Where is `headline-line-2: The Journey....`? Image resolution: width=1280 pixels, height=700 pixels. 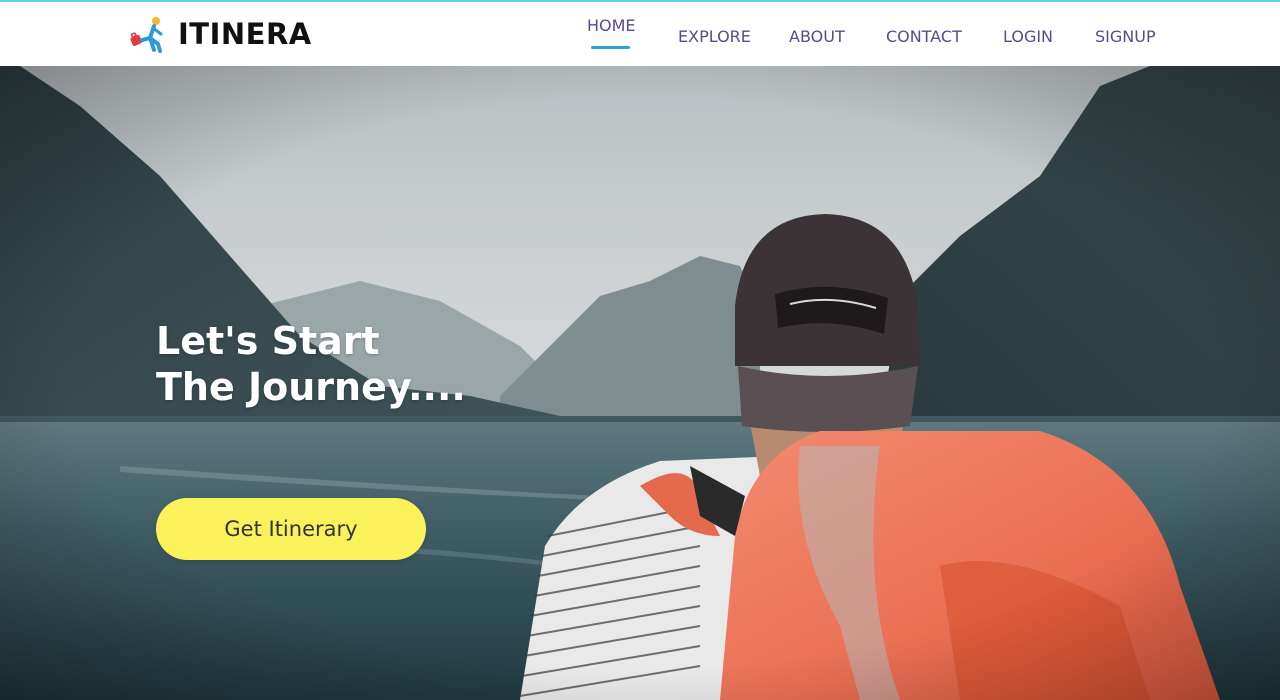 headline-line-2: The Journey.... is located at coordinates (311, 387).